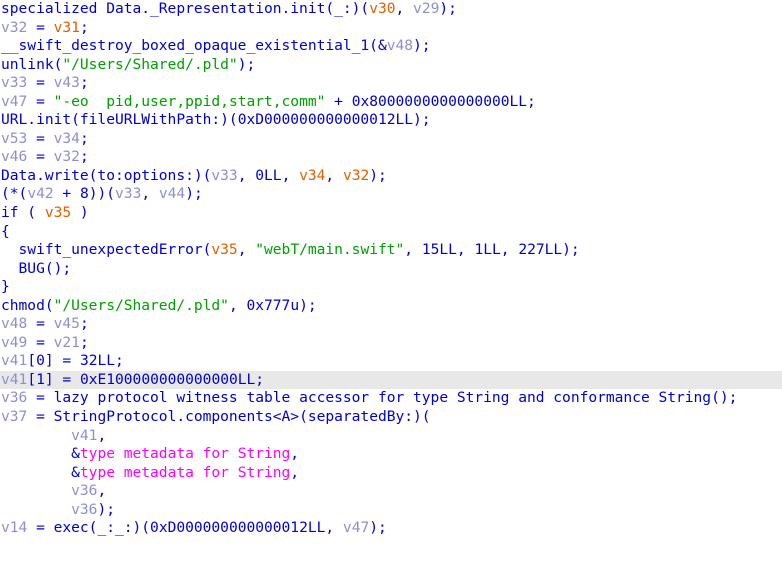 The width and height of the screenshot is (782, 584). Describe the element at coordinates (391, 343) in the screenshot. I see `code-line: v49 = v21;` at that location.